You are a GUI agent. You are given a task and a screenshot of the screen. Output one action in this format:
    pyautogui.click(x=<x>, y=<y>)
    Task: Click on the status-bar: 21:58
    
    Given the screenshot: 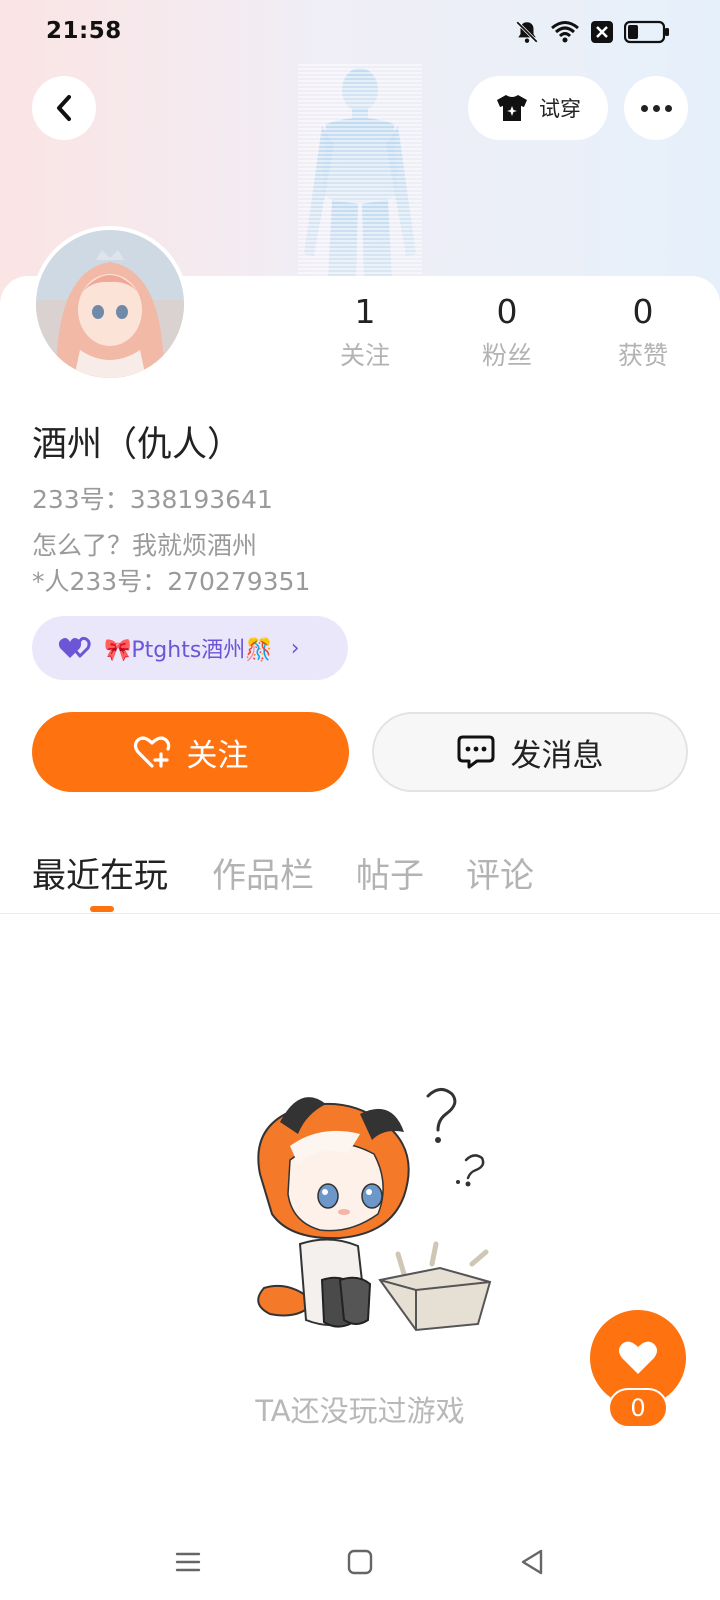 What is the action you would take?
    pyautogui.click(x=360, y=32)
    